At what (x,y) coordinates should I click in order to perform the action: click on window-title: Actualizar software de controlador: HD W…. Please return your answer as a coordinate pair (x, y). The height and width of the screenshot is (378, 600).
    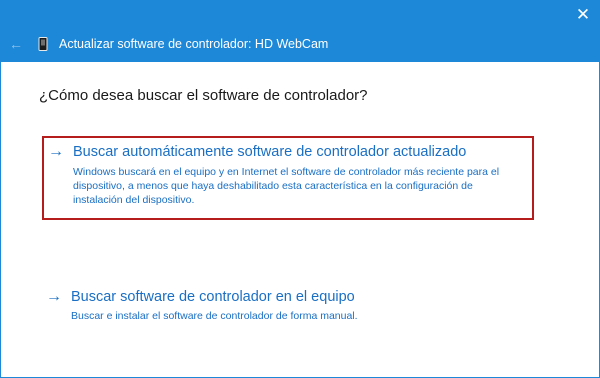
    Looking at the image, I should click on (194, 44).